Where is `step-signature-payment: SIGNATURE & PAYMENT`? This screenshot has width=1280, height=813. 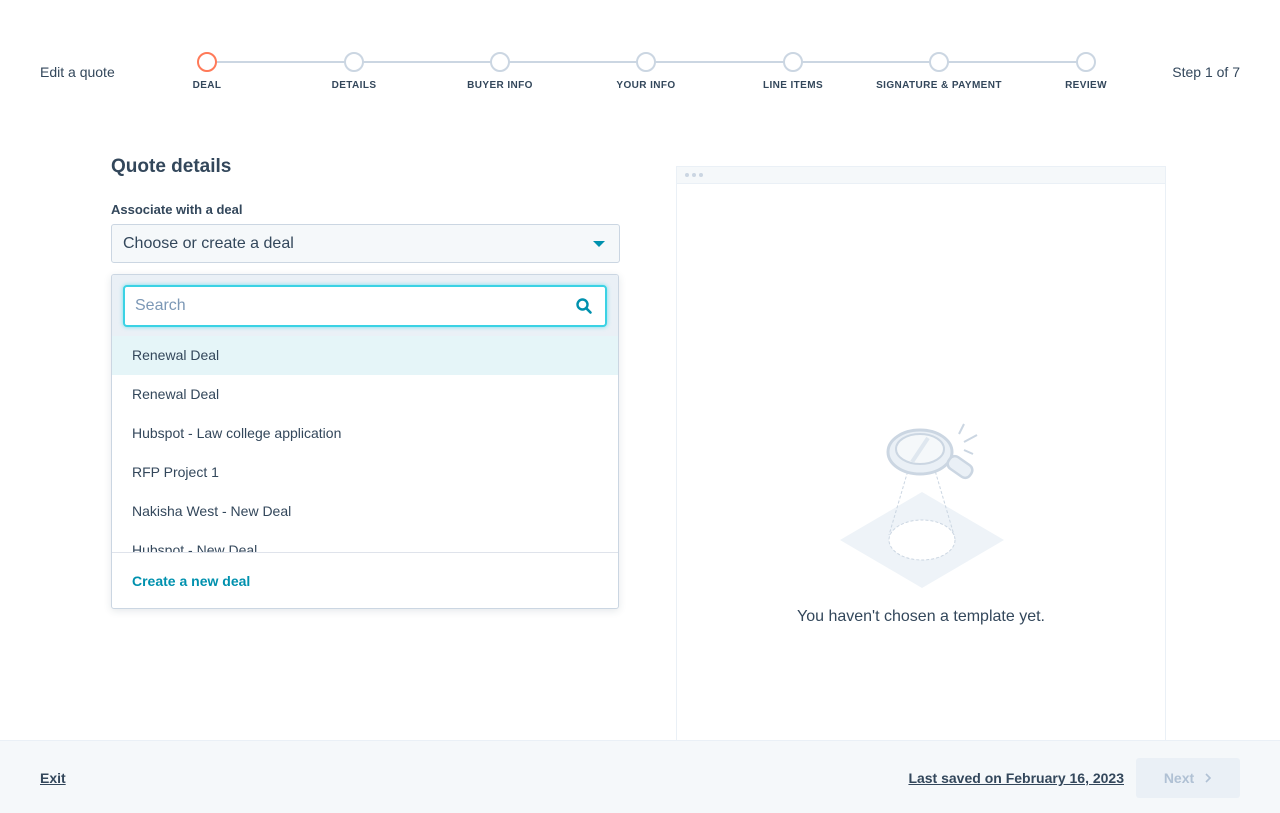 step-signature-payment: SIGNATURE & PAYMENT is located at coordinates (939, 71).